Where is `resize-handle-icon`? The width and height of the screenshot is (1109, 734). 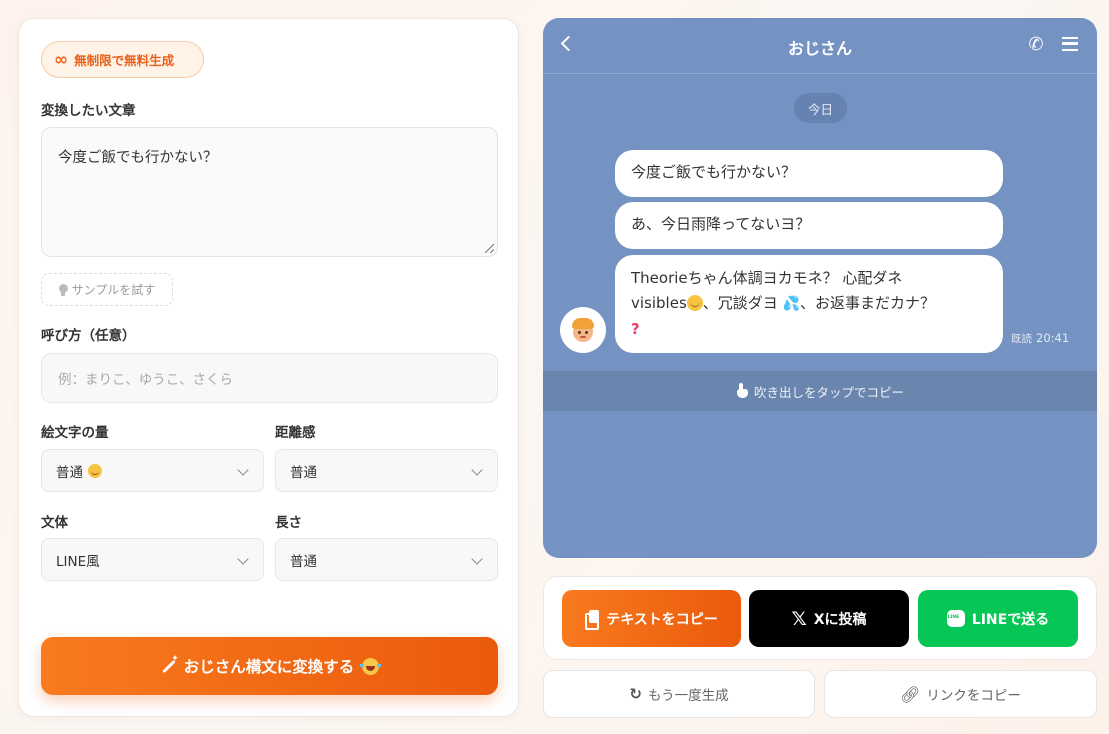 resize-handle-icon is located at coordinates (489, 248).